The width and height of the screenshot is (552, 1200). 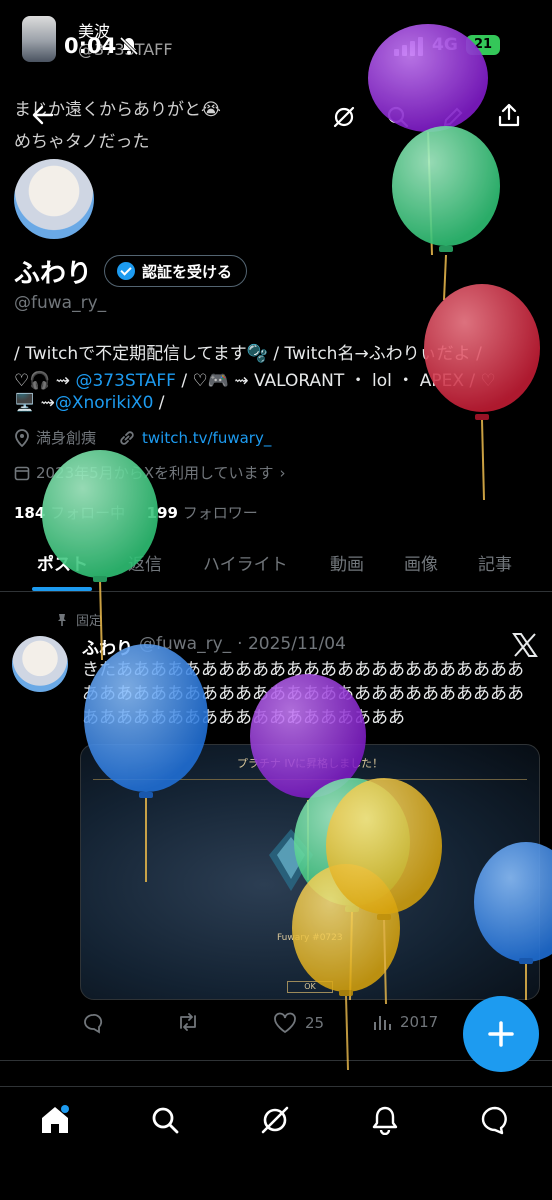 What do you see at coordinates (22, 473) in the screenshot?
I see `calendar-icon` at bounding box center [22, 473].